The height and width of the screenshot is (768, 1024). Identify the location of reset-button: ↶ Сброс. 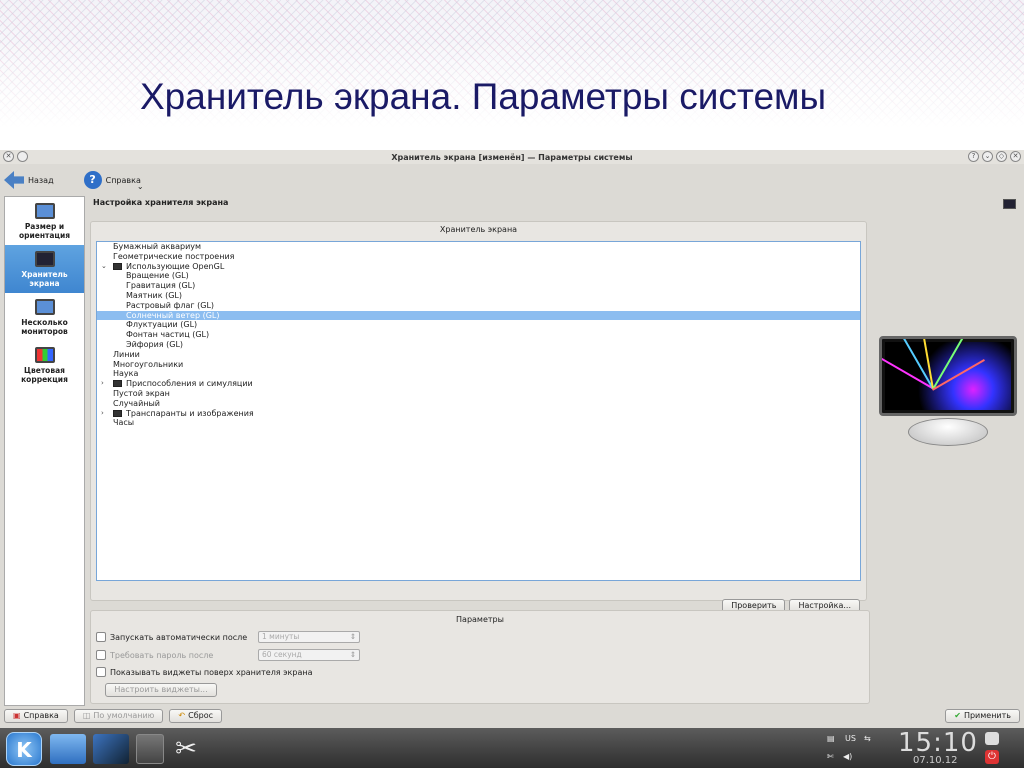
(195, 716).